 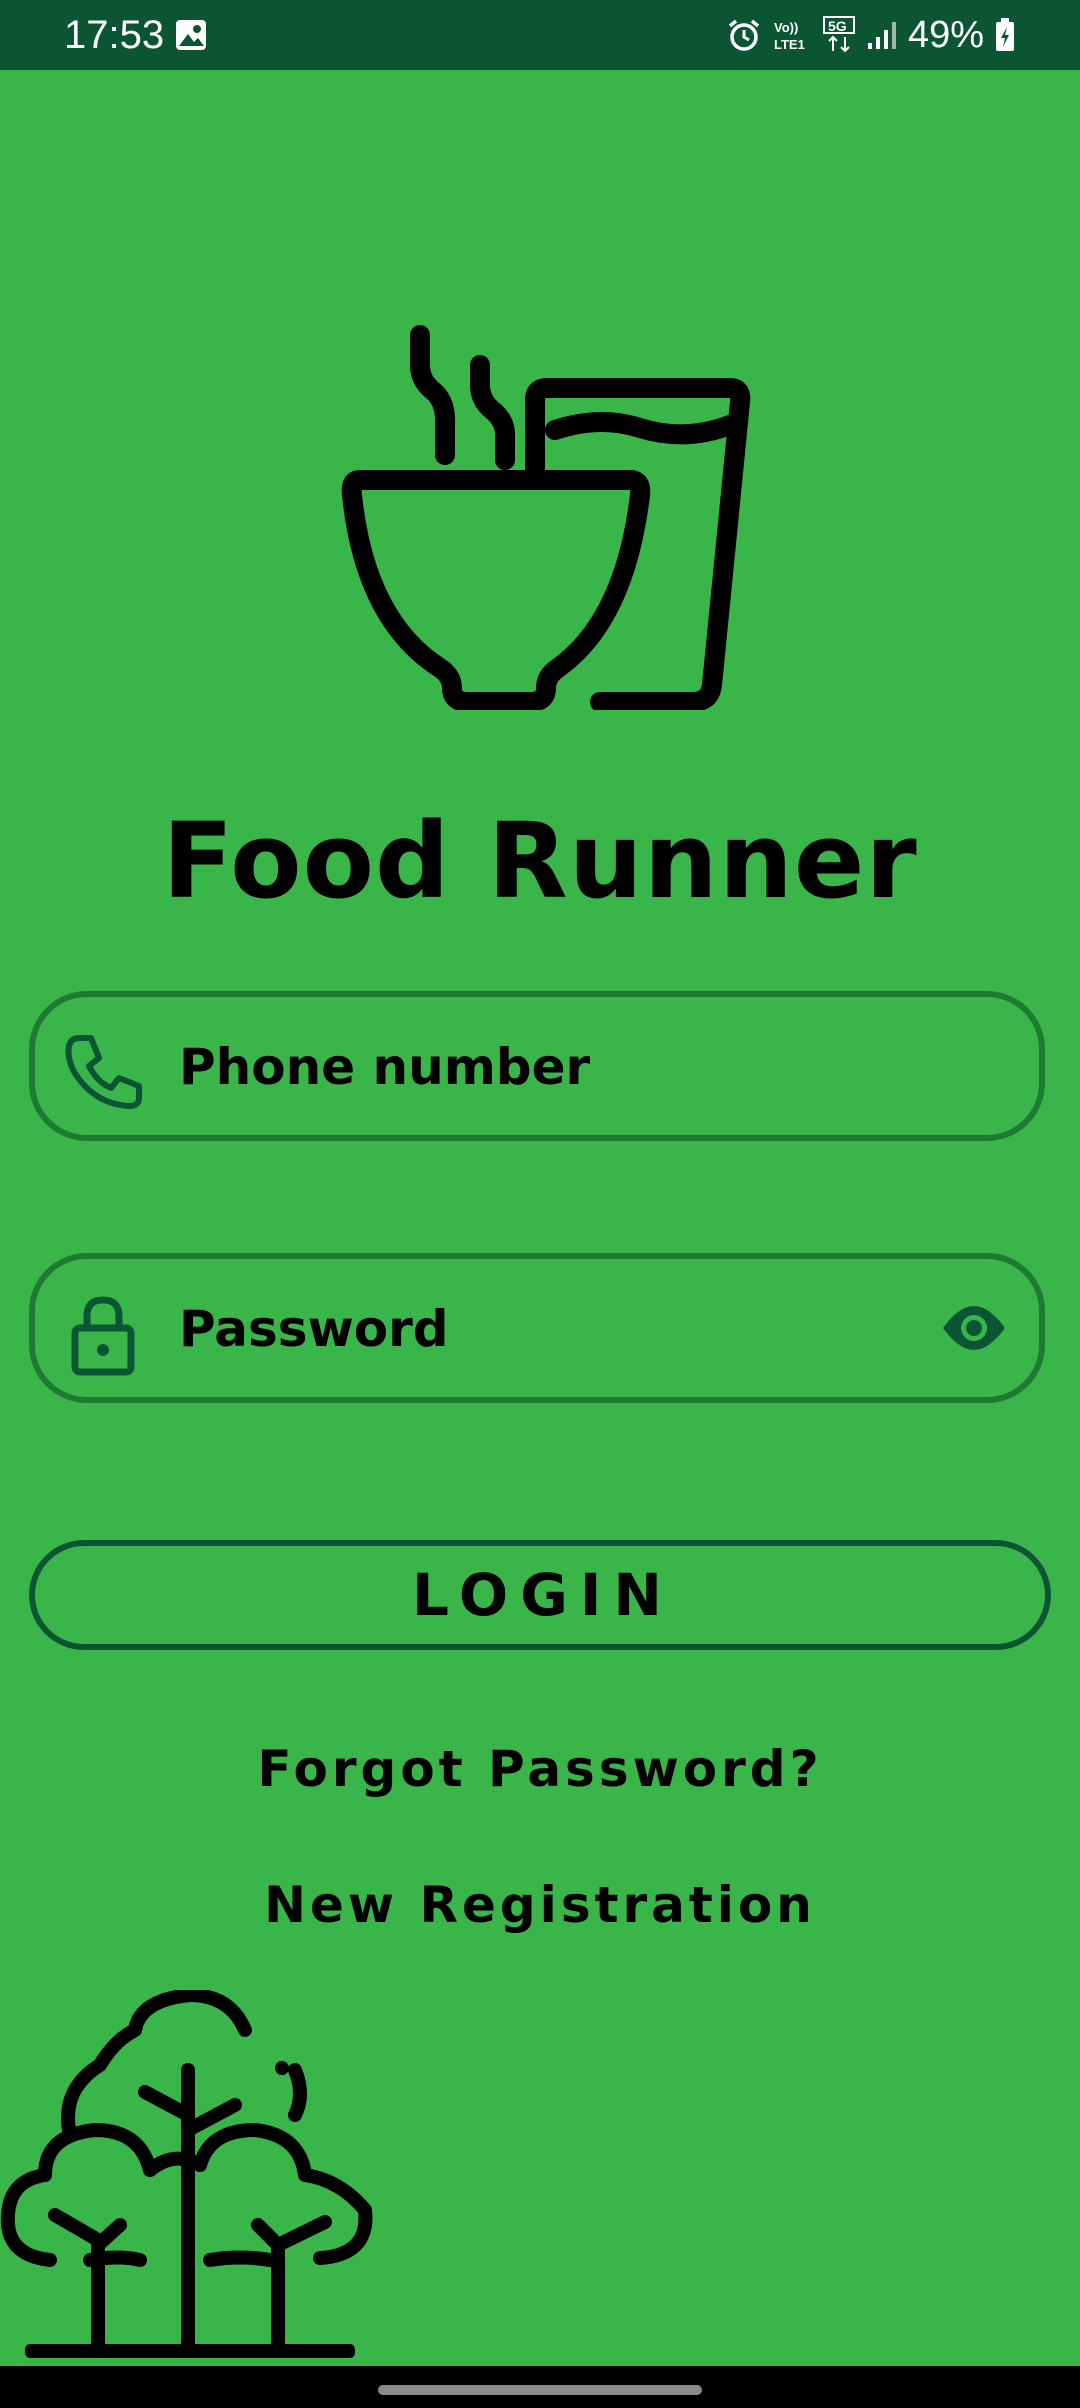 What do you see at coordinates (837, 26) in the screenshot?
I see `svg-text: 5G` at bounding box center [837, 26].